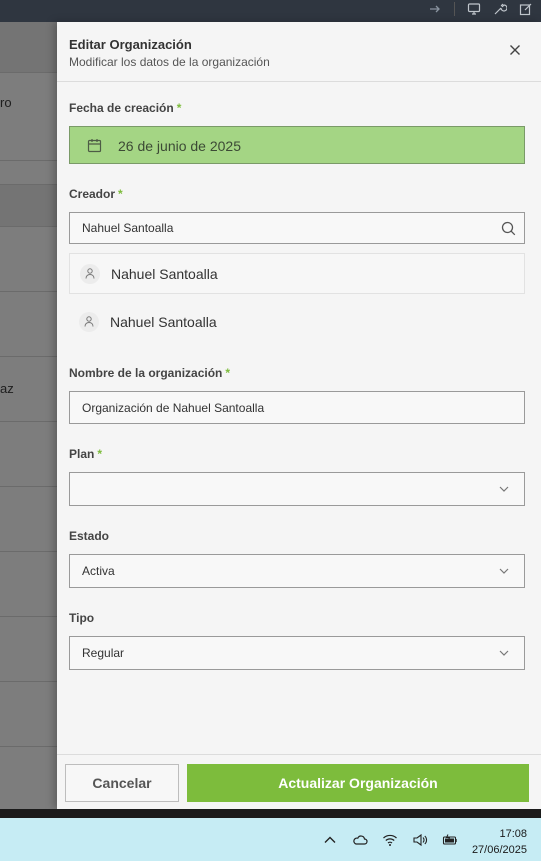 The image size is (541, 861). What do you see at coordinates (82, 618) in the screenshot?
I see `tipo-label: Tipo` at bounding box center [82, 618].